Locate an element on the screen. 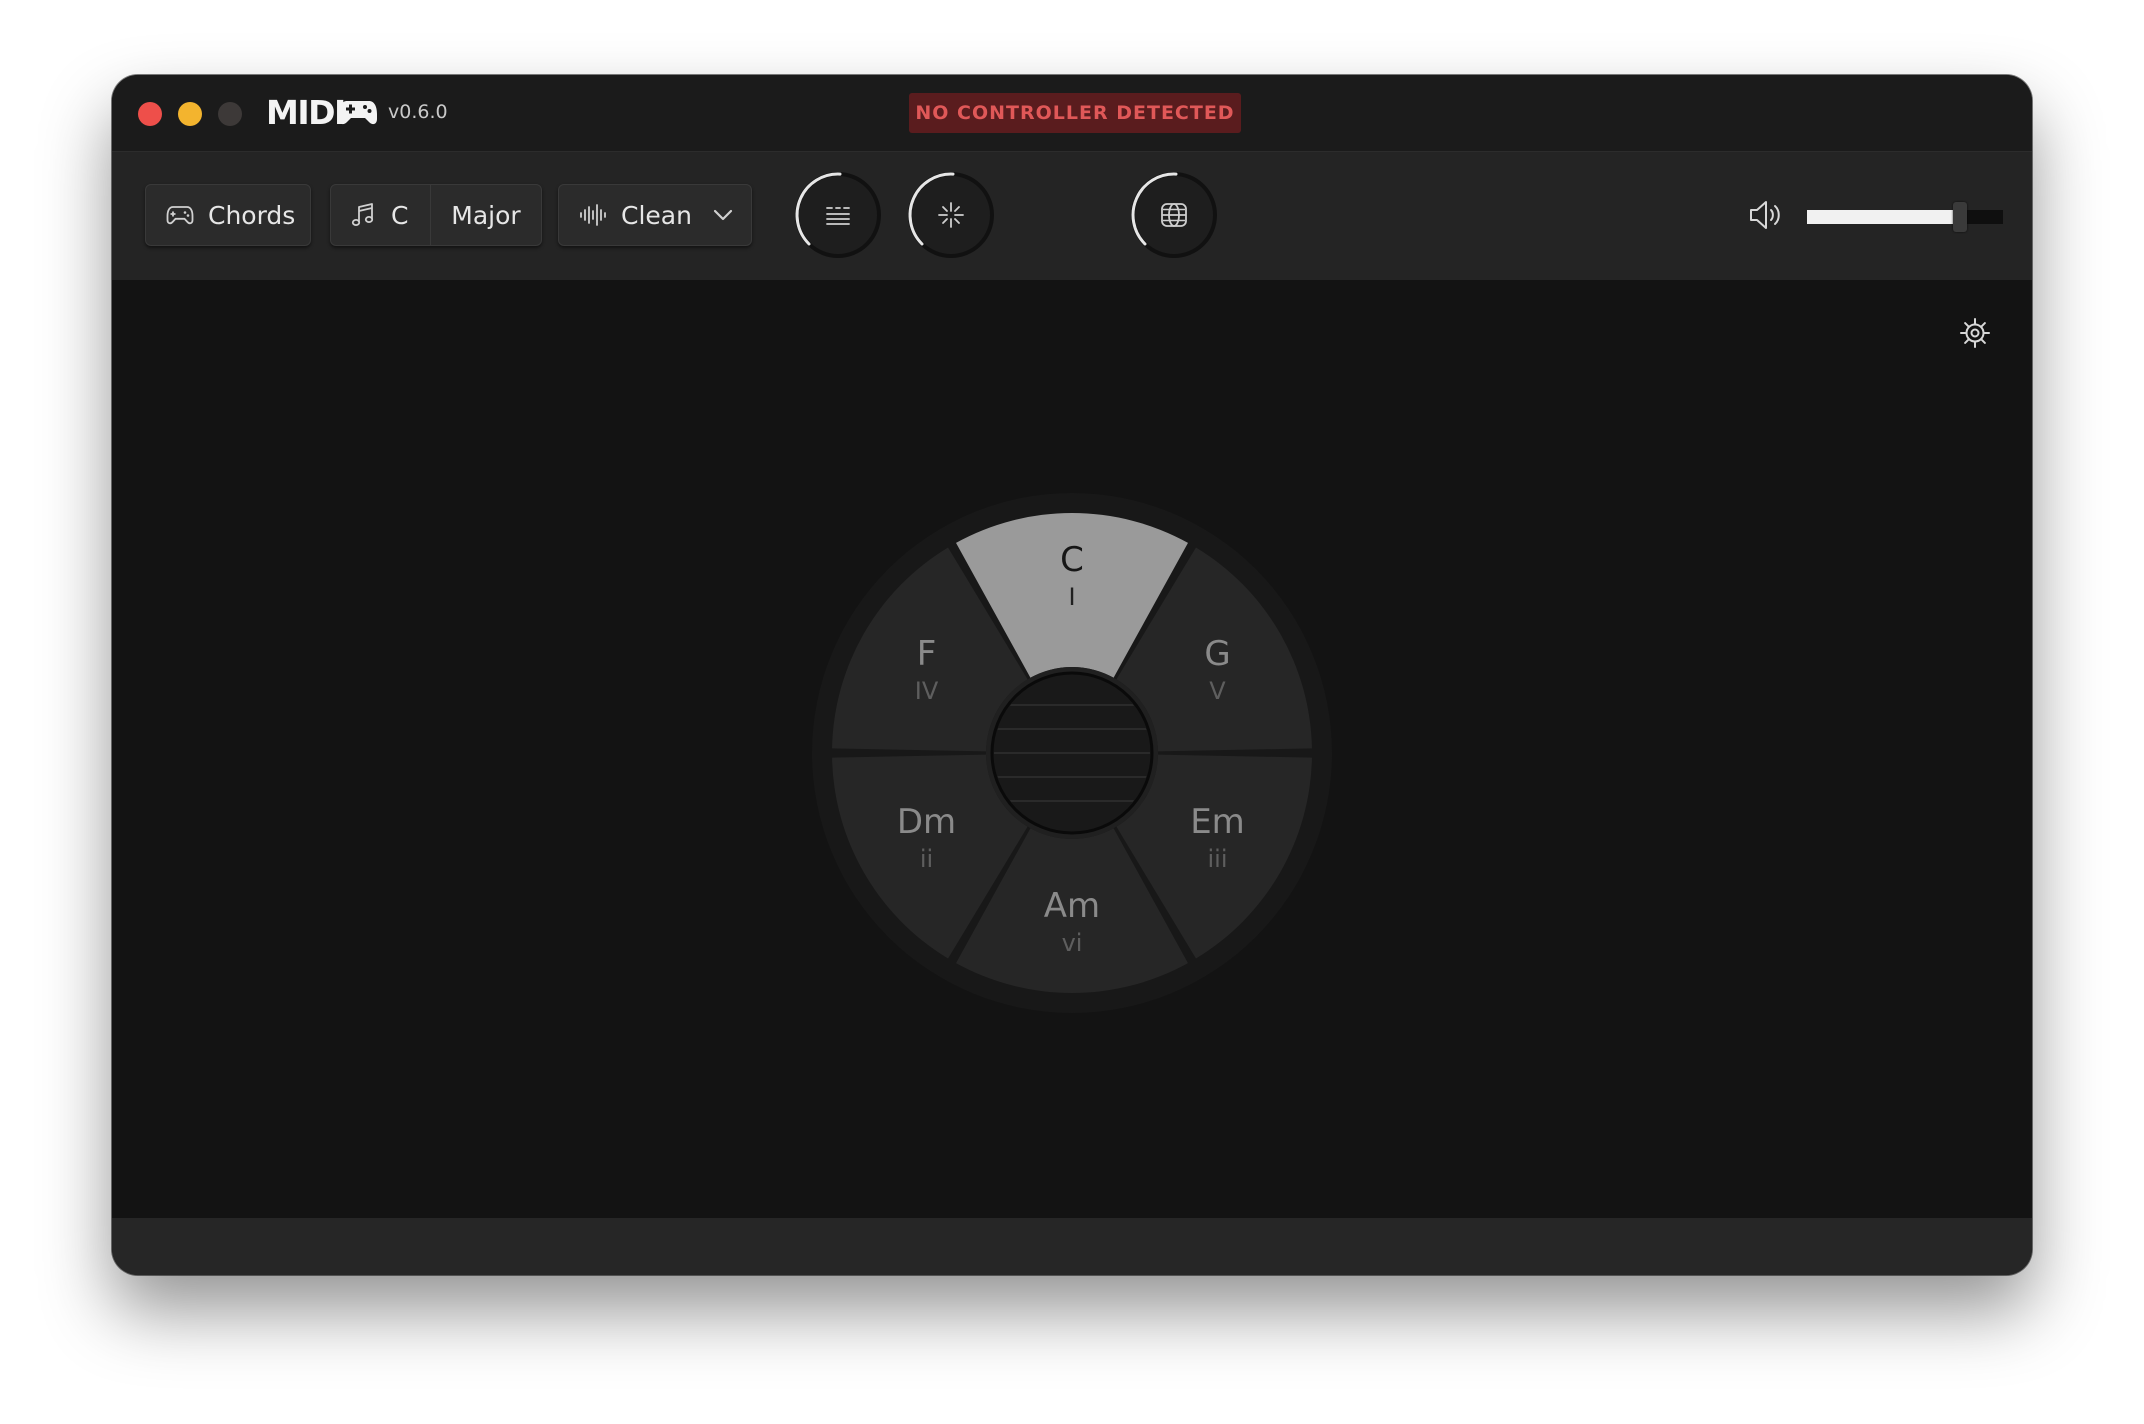 This screenshot has height=1424, width=2144. controller-status-badge: NO CONTROLLER DETECTED is located at coordinates (1075, 113).